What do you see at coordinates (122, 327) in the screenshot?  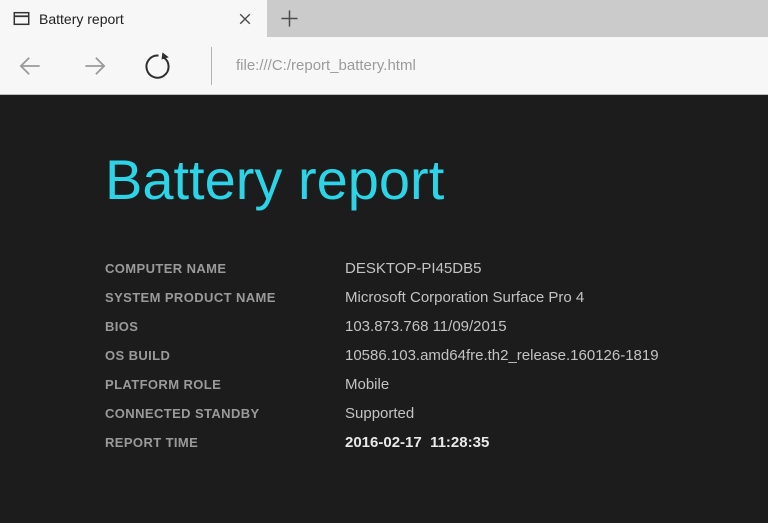 I see `row-label: BIOS` at bounding box center [122, 327].